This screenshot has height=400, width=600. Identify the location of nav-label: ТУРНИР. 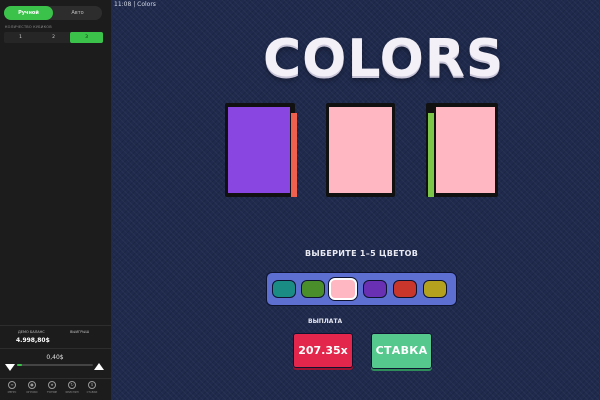
(52, 392).